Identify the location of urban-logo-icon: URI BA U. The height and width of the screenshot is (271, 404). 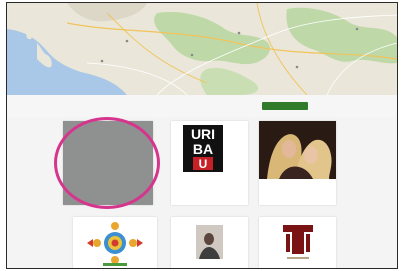
(203, 148).